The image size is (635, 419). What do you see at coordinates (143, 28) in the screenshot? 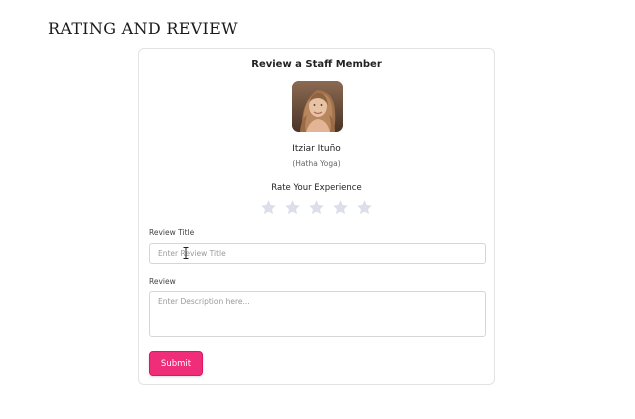
I see `page-title: RATING AND REVIEW` at bounding box center [143, 28].